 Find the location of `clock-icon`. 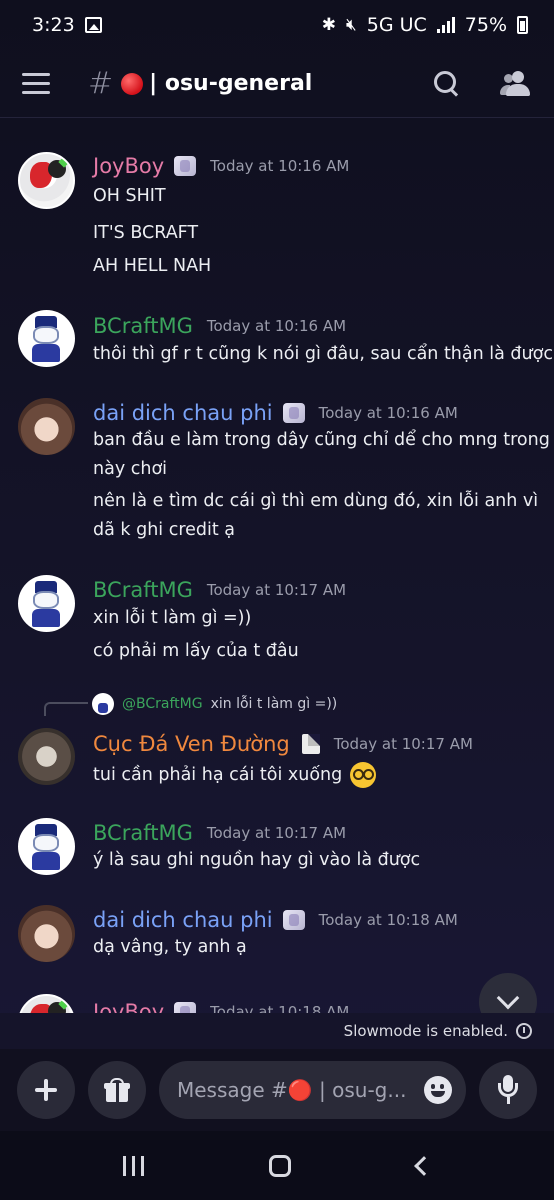

clock-icon is located at coordinates (524, 1031).